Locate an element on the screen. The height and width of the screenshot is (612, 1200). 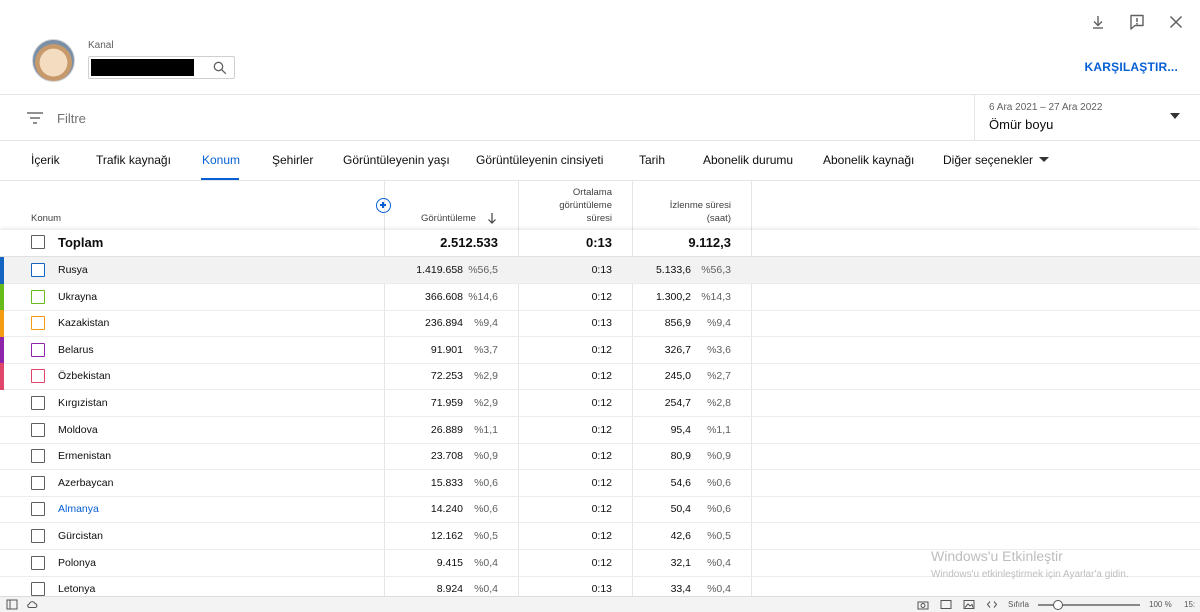
filter-icon is located at coordinates (35, 118).